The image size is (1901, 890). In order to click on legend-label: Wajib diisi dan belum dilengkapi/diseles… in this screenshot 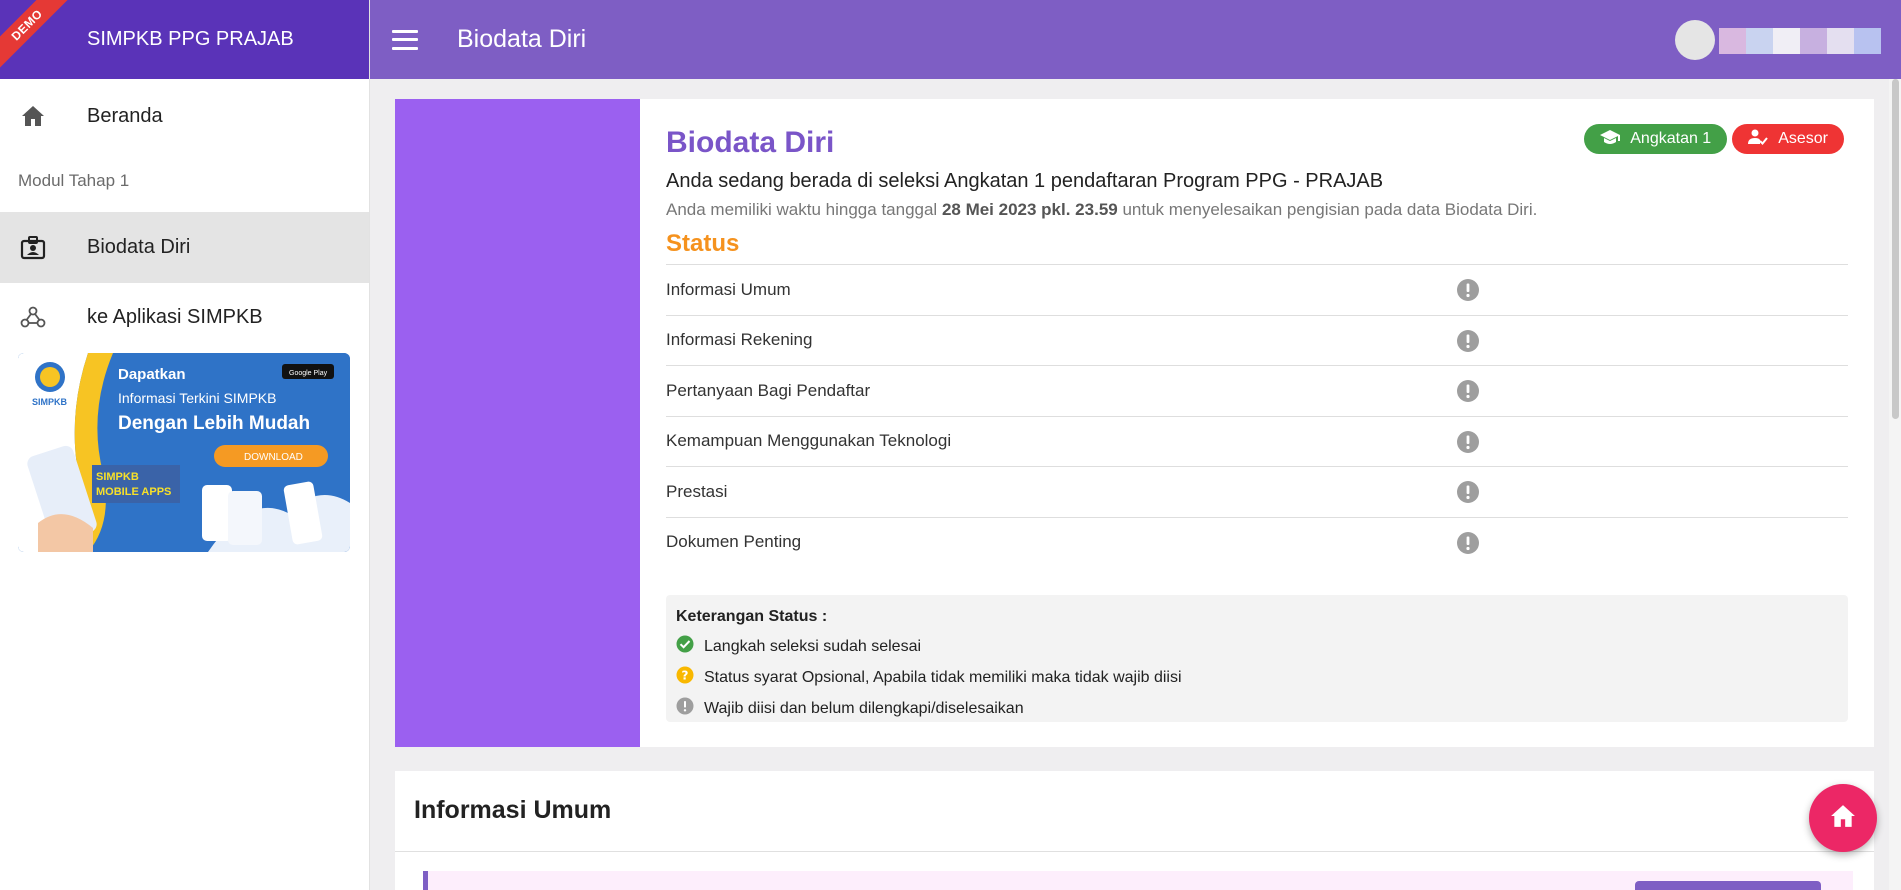, I will do `click(864, 708)`.